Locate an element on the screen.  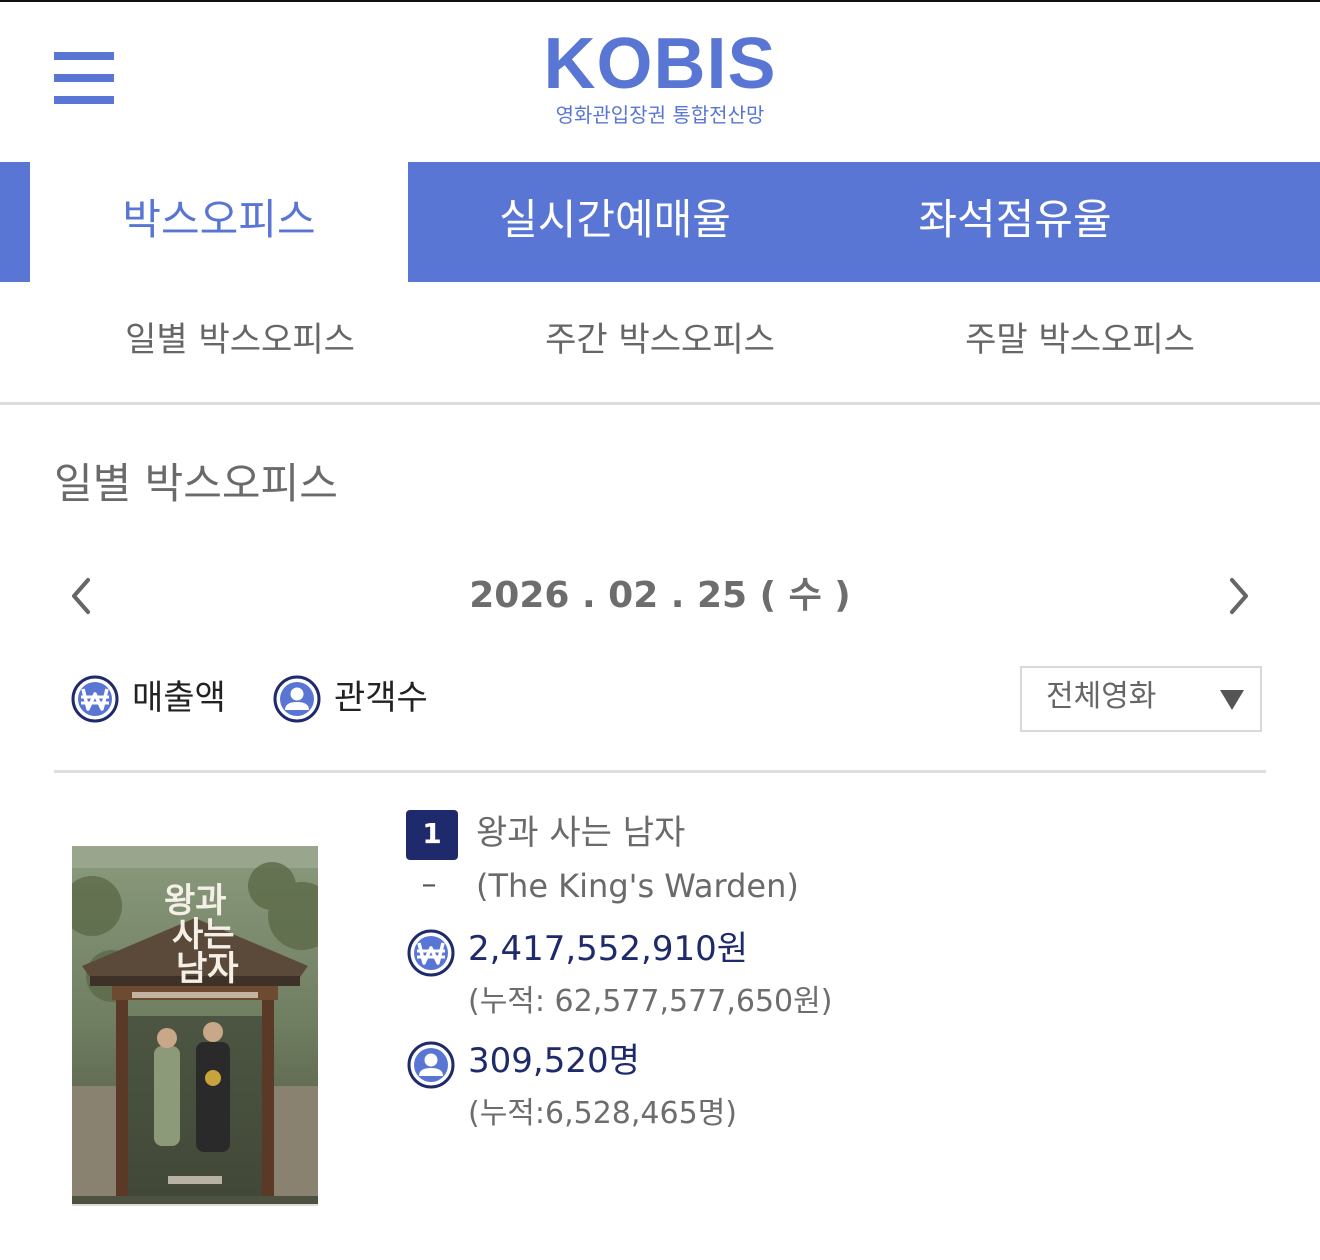
movie-filter-value: 전체영화 is located at coordinates (1101, 696).